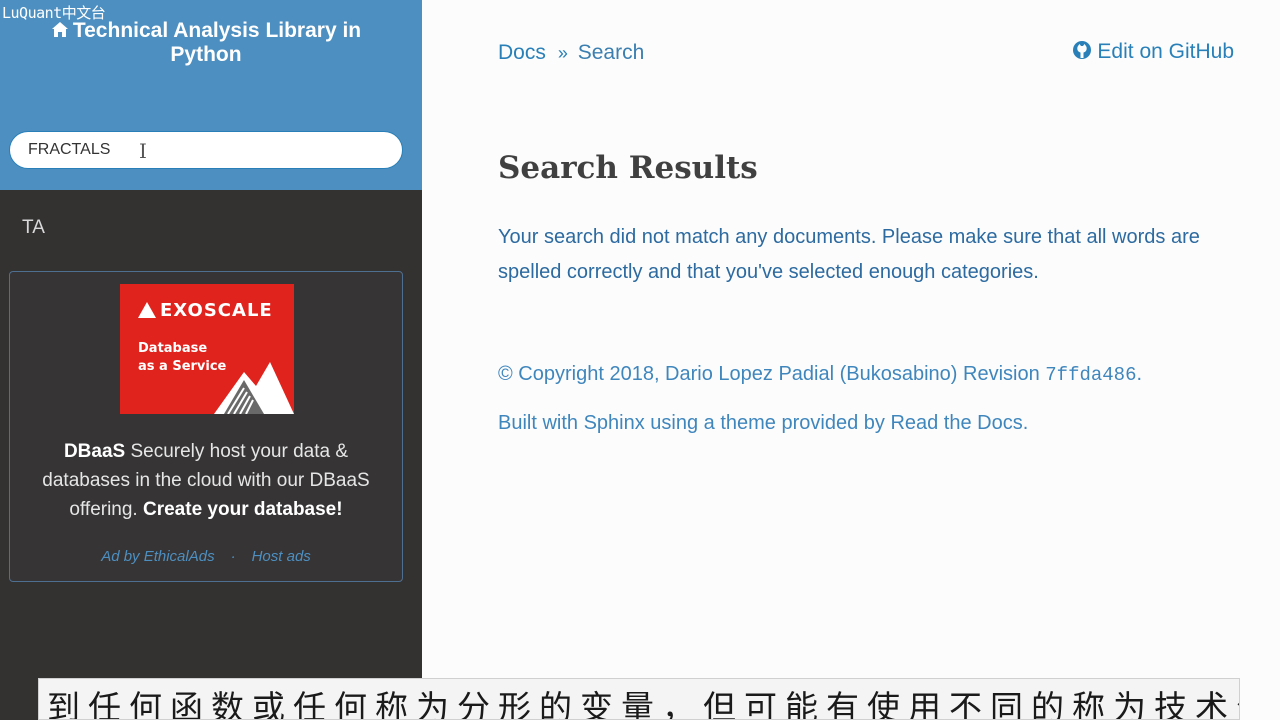 This screenshot has width=1280, height=720. I want to click on sidebar-item-ta: TA, so click(33, 228).